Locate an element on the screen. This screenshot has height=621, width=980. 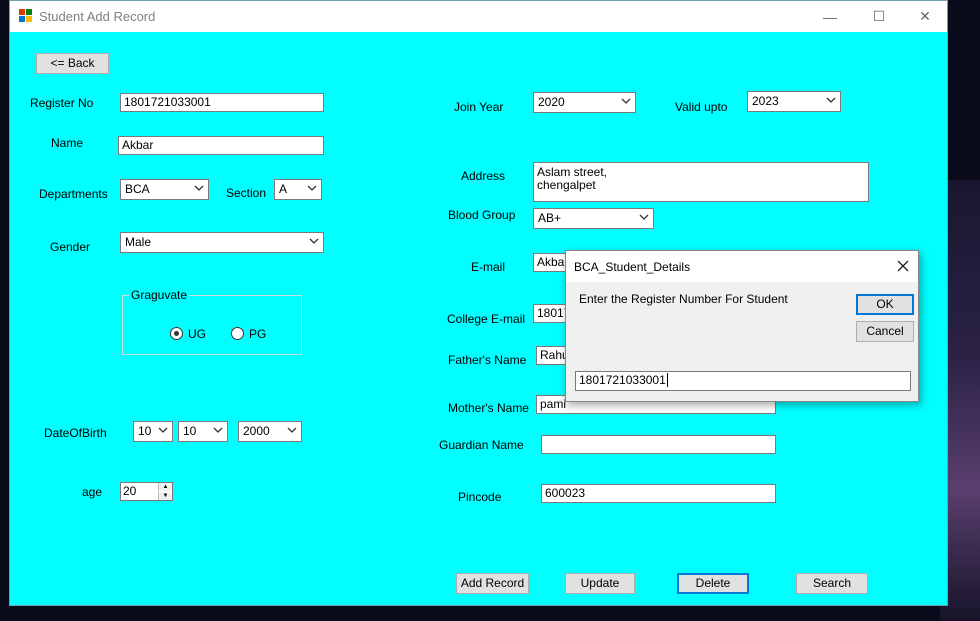
gender-value: Male is located at coordinates (138, 242).